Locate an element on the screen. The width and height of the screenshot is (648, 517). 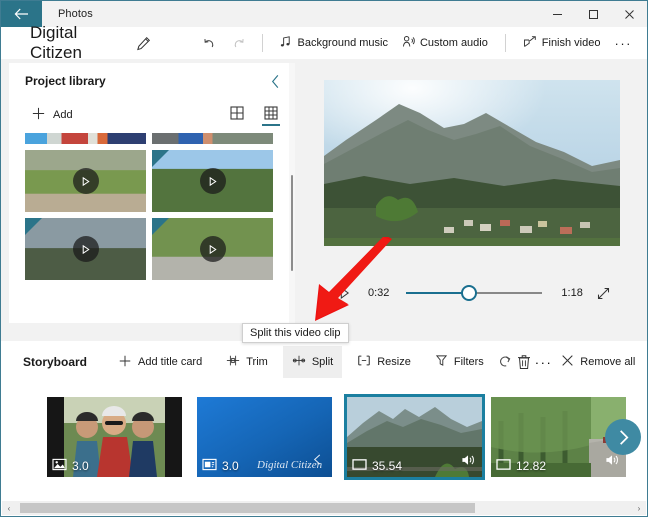
filters-icon is located at coordinates (441, 362).